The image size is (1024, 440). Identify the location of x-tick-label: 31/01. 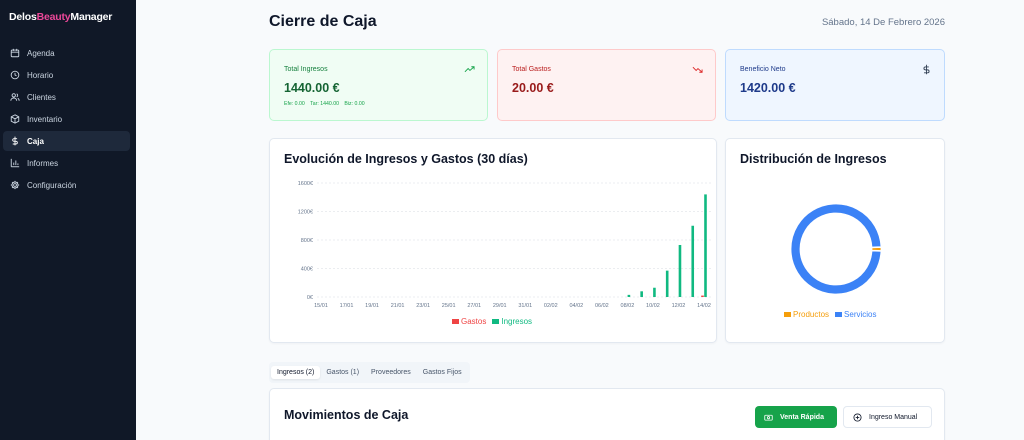
(525, 306).